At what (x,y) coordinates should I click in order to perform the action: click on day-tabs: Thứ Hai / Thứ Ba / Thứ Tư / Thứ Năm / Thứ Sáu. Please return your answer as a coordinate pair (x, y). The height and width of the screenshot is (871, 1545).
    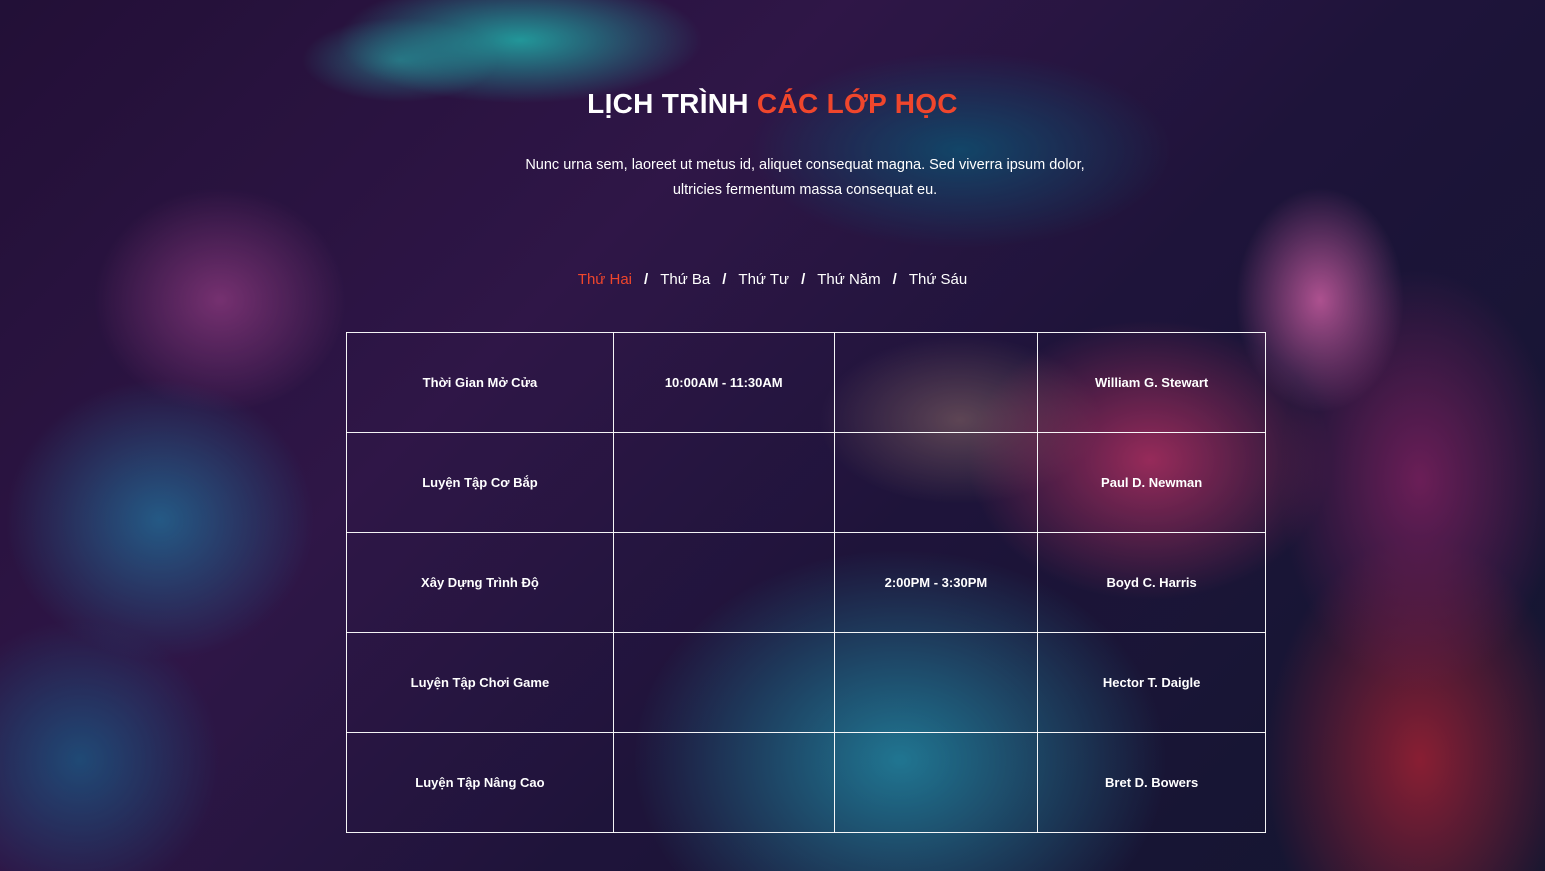
    Looking at the image, I should click on (772, 280).